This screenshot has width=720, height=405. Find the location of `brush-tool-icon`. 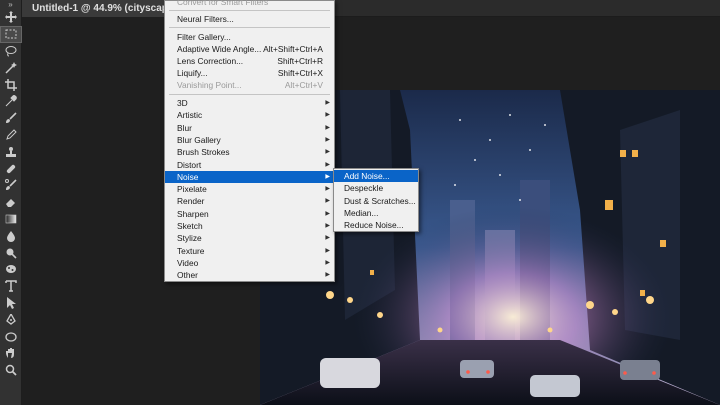

brush-tool-icon is located at coordinates (11, 118).